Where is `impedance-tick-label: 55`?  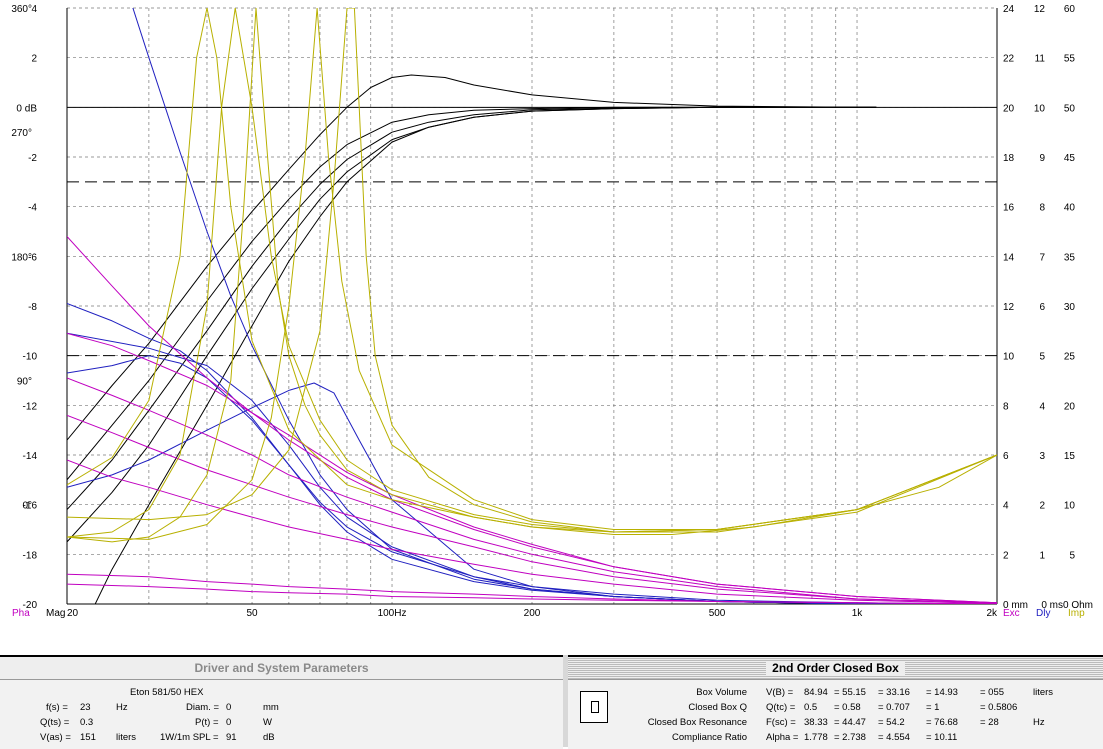
impedance-tick-label: 55 is located at coordinates (1070, 59).